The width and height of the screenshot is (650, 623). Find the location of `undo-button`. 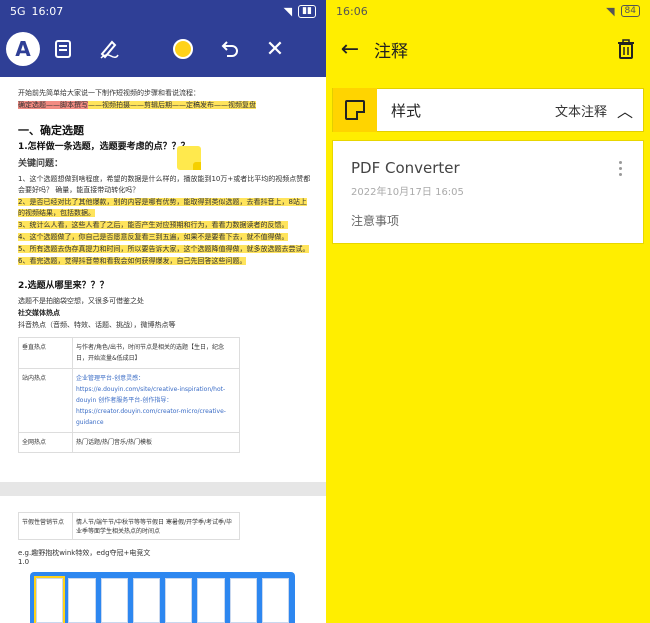

undo-button is located at coordinates (229, 49).